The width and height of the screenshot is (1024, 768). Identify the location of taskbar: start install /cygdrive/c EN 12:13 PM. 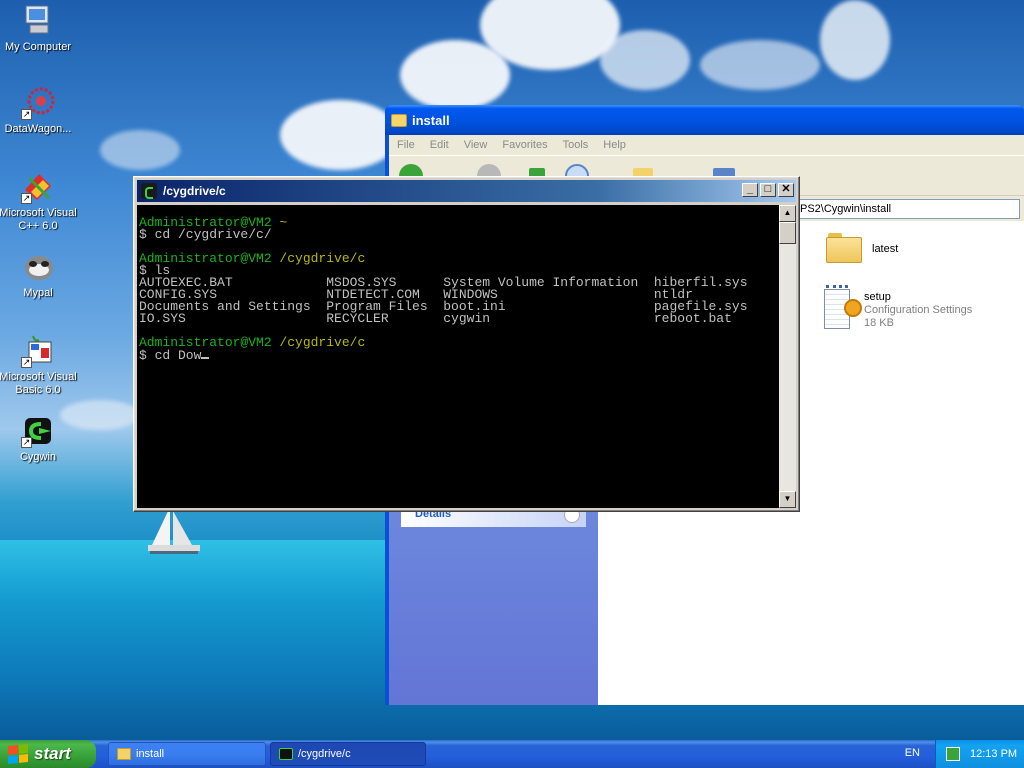
(512, 754).